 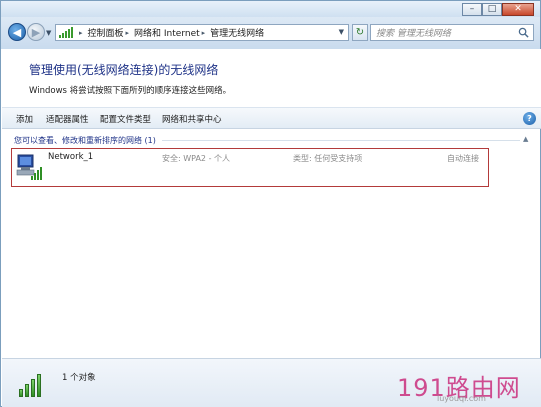 I want to click on network-list-item: Network_1 安全: WPA2 - 个人 类型: 任何受支持项 自动连接, so click(x=250, y=167).